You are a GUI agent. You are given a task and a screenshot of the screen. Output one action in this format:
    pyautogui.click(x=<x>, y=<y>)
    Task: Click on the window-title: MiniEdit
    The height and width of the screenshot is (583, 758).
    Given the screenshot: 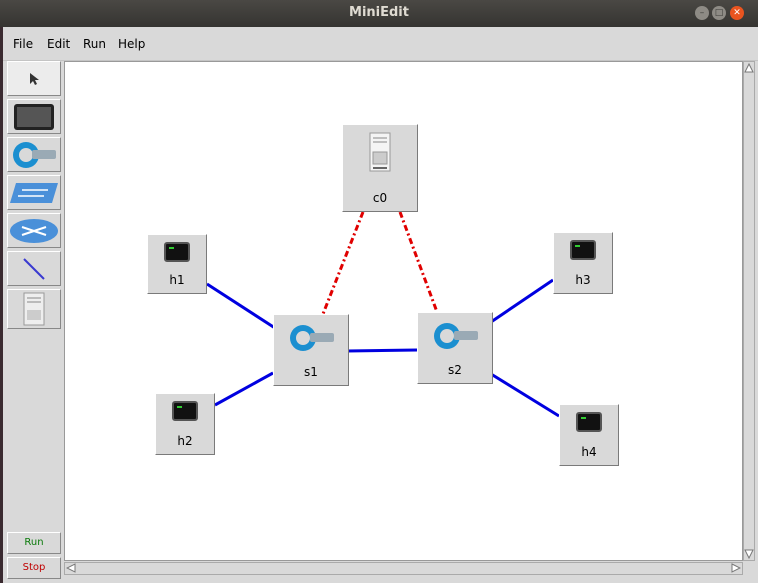 What is the action you would take?
    pyautogui.click(x=379, y=12)
    